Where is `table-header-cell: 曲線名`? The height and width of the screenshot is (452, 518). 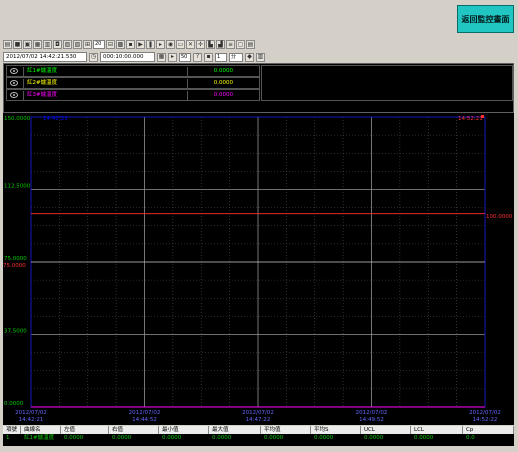 table-header-cell: 曲線名 is located at coordinates (41, 430).